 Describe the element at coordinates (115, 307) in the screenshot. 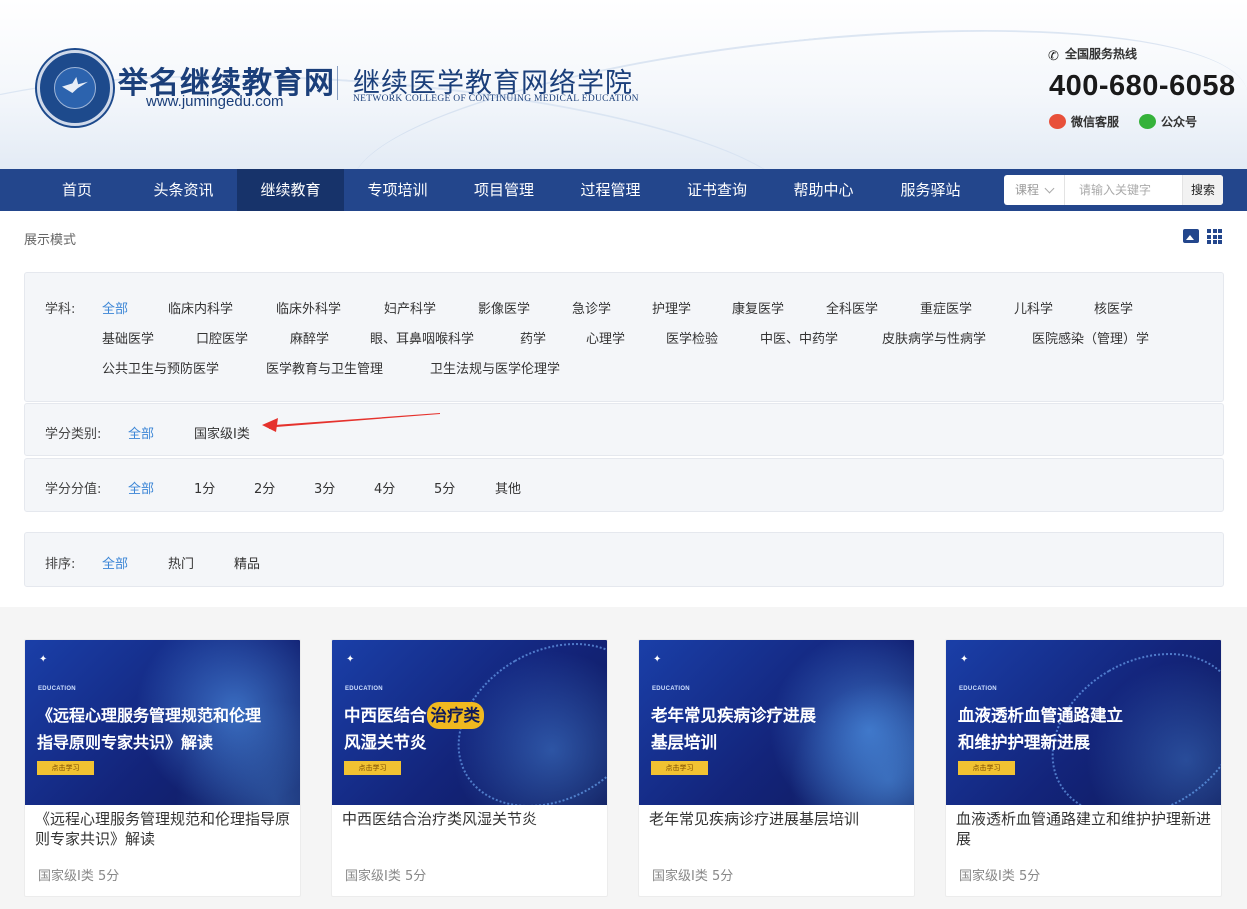

I see `subject-option: 全部` at that location.